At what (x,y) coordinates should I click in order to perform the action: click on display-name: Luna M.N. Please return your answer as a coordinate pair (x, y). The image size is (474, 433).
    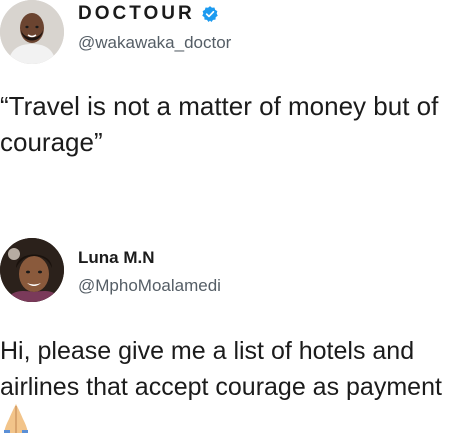
    Looking at the image, I should click on (116, 258).